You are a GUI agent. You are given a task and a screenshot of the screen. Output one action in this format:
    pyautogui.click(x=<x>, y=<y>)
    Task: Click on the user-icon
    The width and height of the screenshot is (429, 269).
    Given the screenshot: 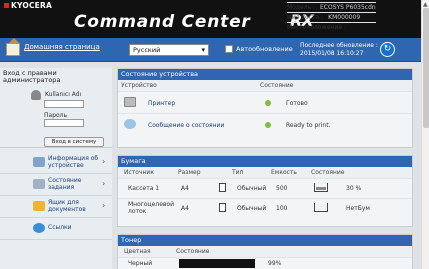 What is the action you would take?
    pyautogui.click(x=36, y=95)
    